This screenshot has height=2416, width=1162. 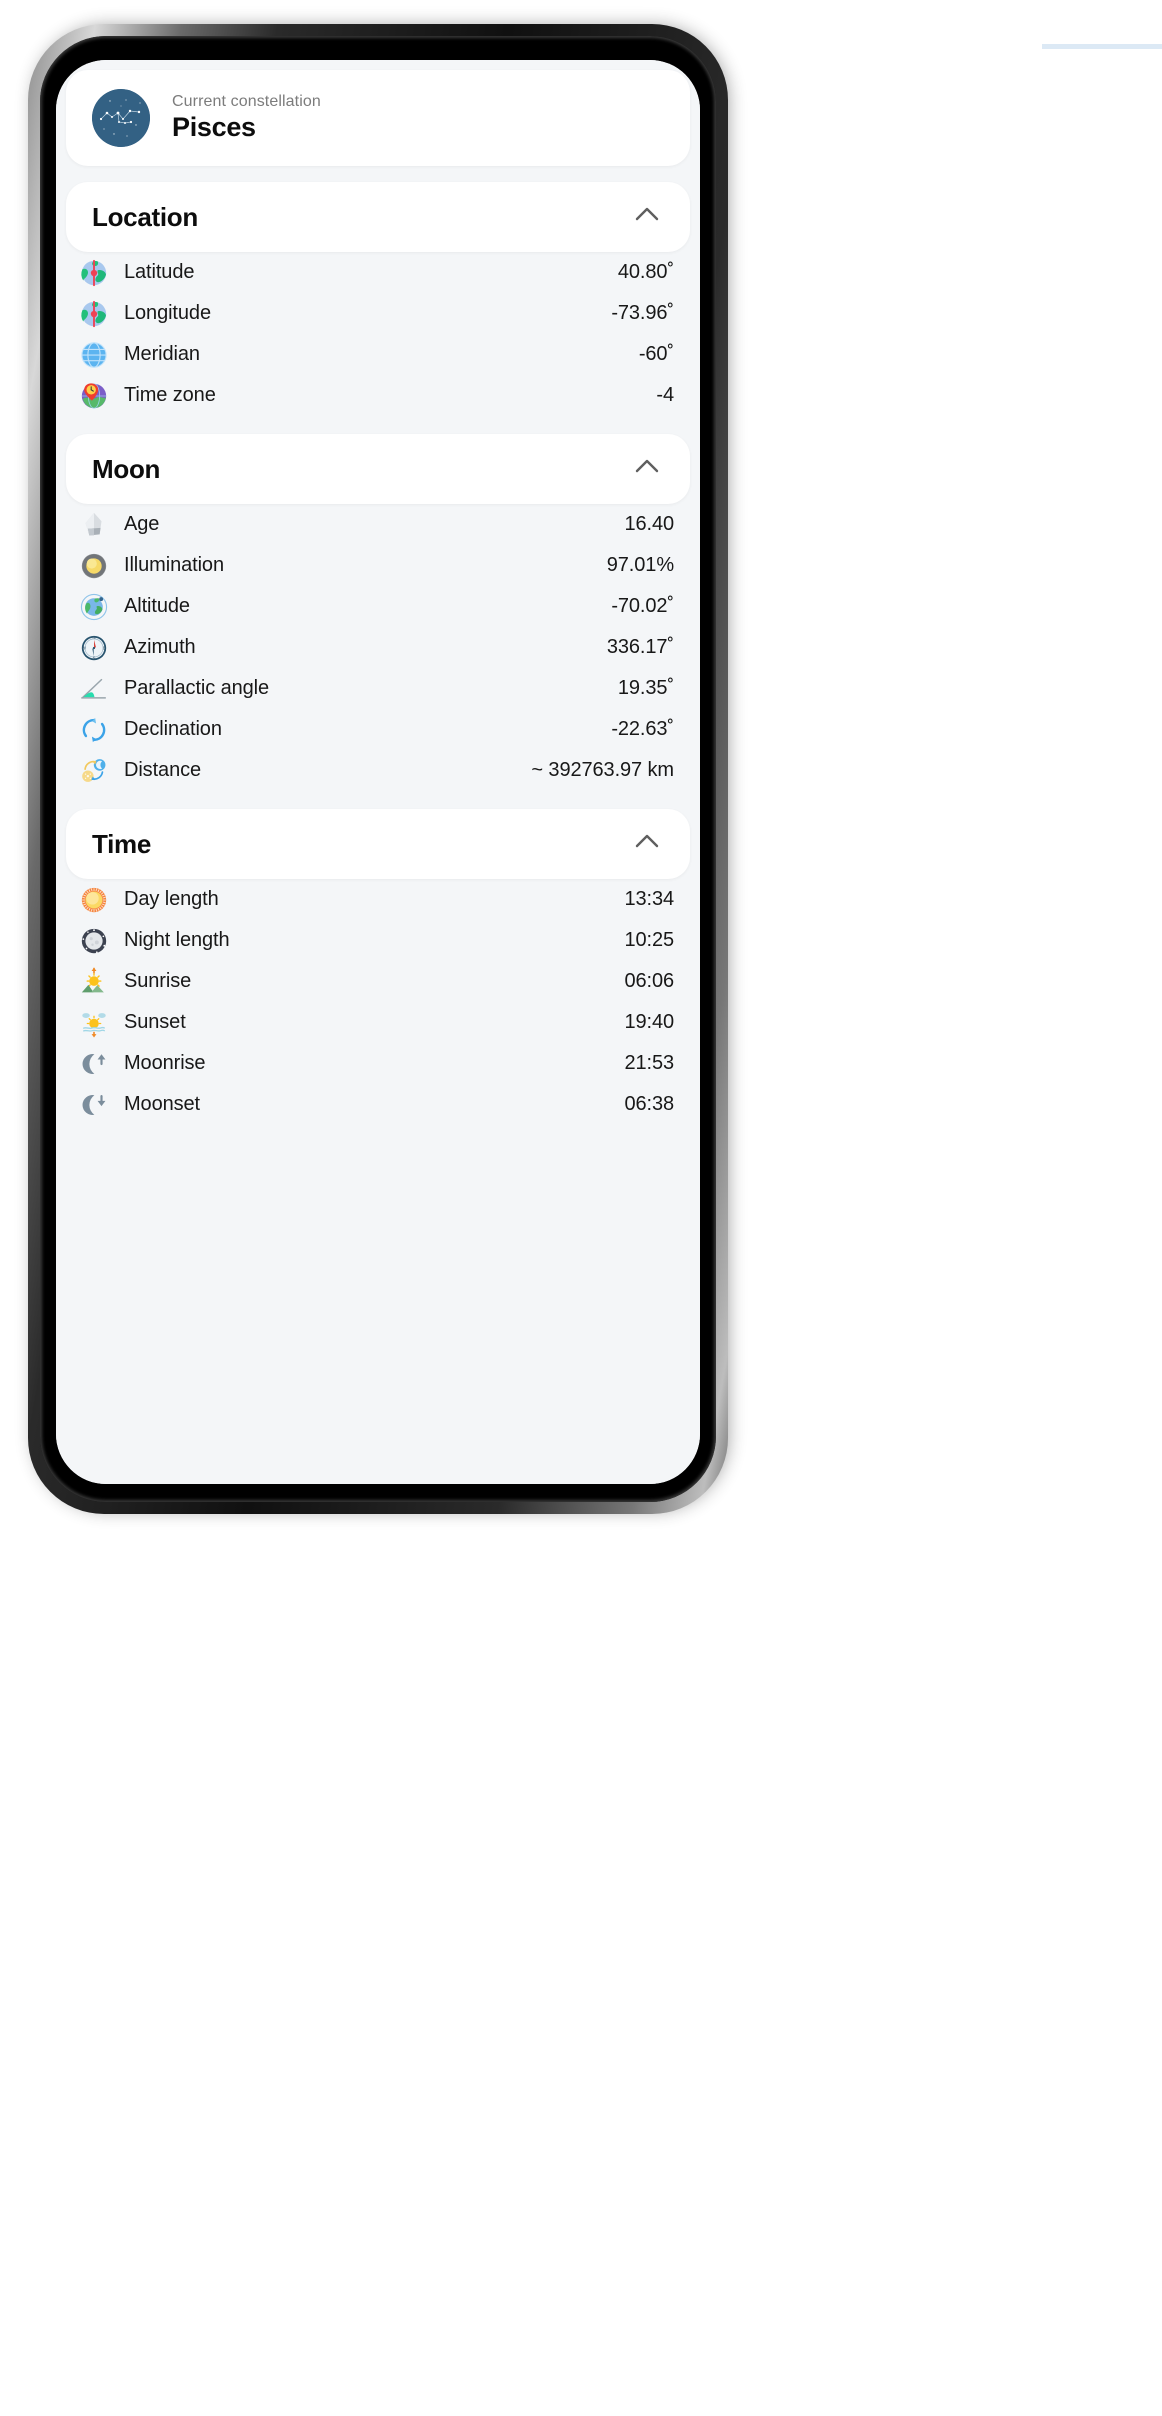 I want to click on globe-meridian-icon, so click(x=94, y=355).